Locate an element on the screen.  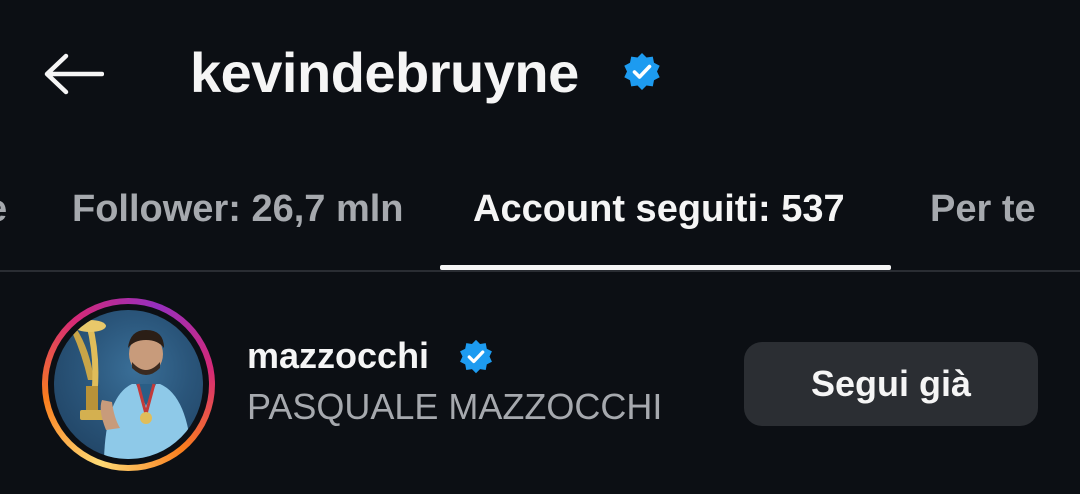
profile-photo is located at coordinates (132, 389).